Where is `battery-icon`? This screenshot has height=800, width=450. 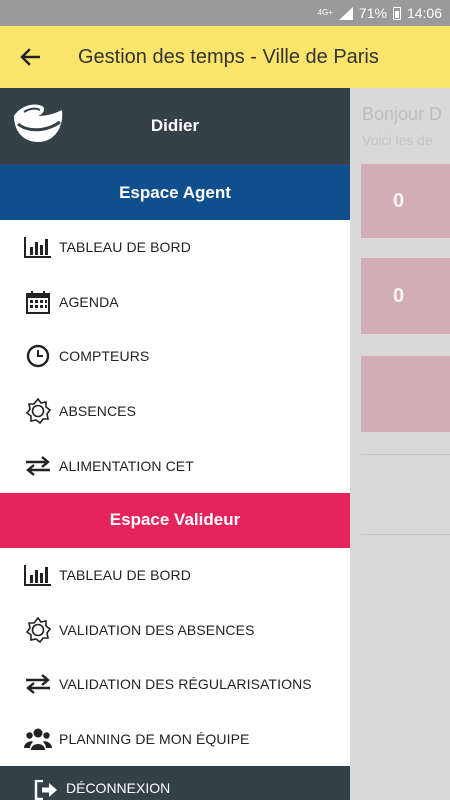
battery-icon is located at coordinates (396, 13).